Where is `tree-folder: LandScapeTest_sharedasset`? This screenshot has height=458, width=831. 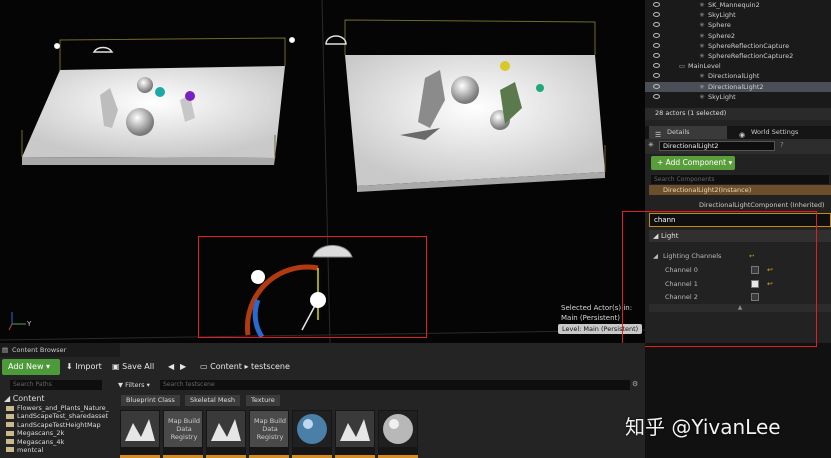
tree-folder: LandScapeTest_sharedasset is located at coordinates (57, 416).